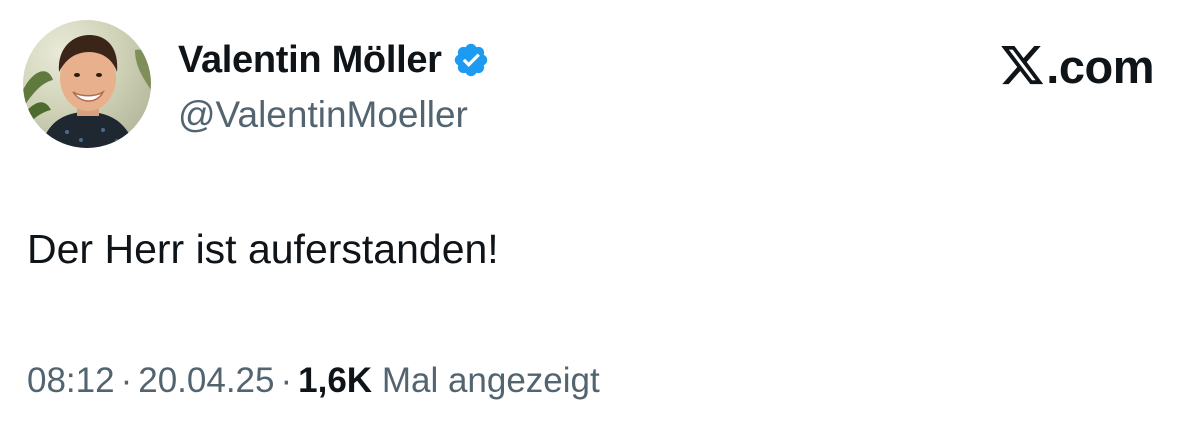  I want to click on tweet-metadata: 08:12 · 20.04.25 · 1,6K Mal angezeigt, so click(313, 381).